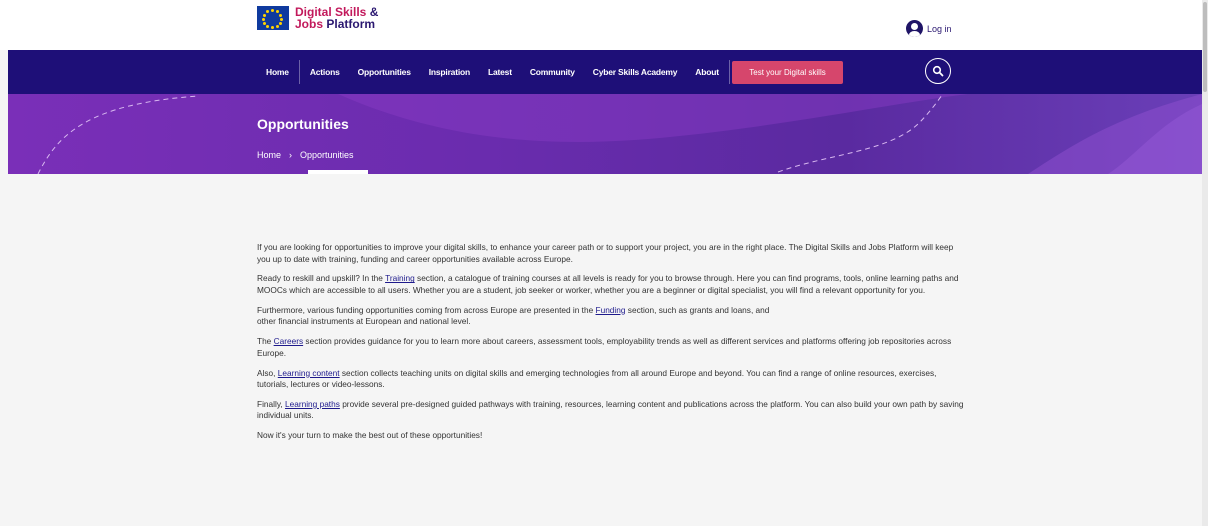 This screenshot has height=526, width=1208. I want to click on breadcrumb-home: Home, so click(269, 155).